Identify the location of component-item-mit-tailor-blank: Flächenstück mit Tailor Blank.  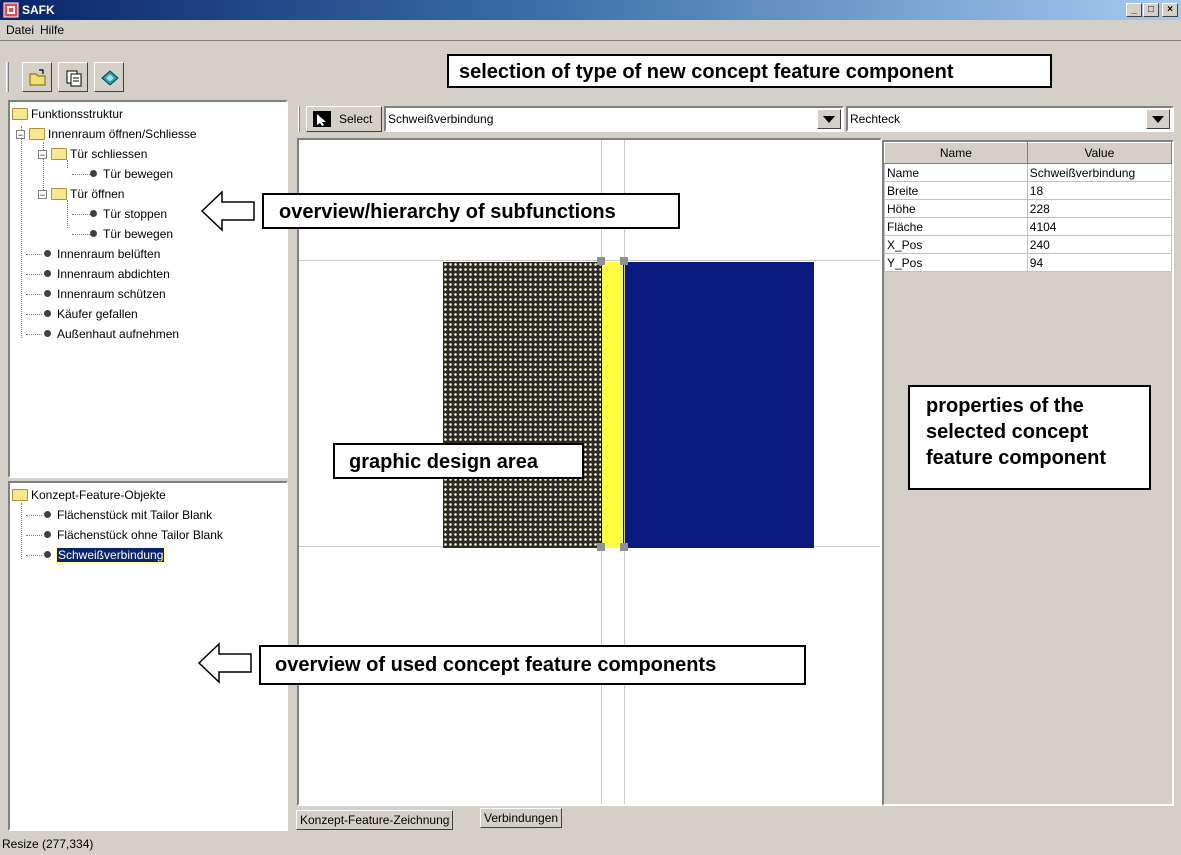
(128, 515).